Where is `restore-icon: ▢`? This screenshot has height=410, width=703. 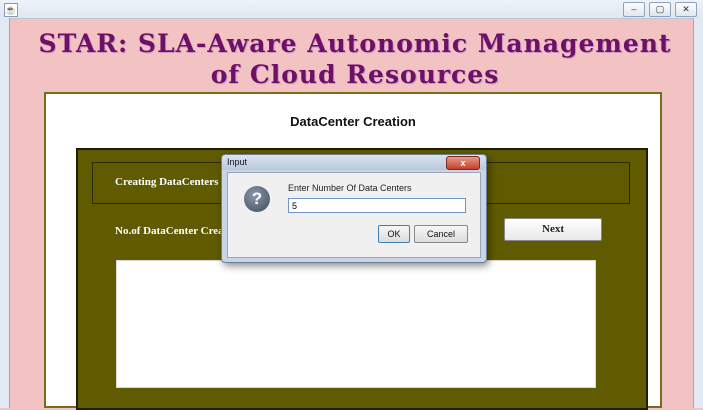 restore-icon: ▢ is located at coordinates (660, 9).